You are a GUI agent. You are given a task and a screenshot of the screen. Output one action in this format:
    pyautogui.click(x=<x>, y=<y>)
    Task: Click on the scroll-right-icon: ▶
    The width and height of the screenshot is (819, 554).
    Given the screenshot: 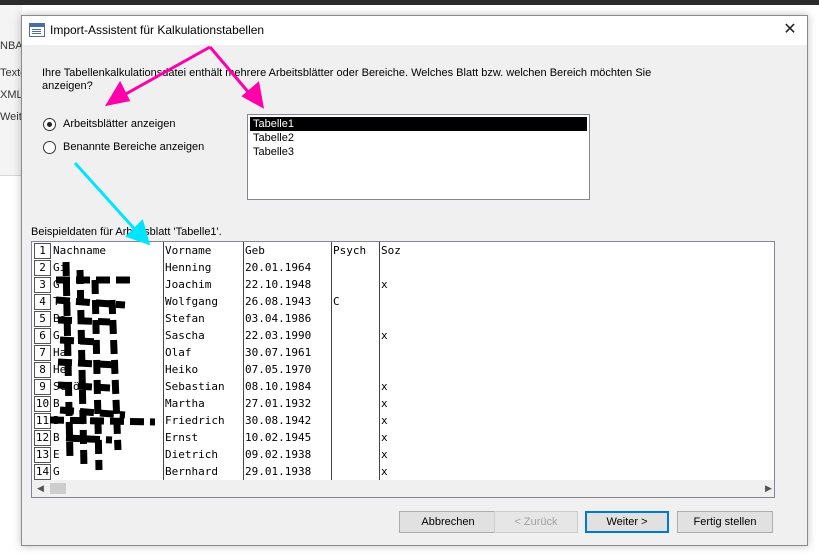 What is the action you would take?
    pyautogui.click(x=767, y=488)
    